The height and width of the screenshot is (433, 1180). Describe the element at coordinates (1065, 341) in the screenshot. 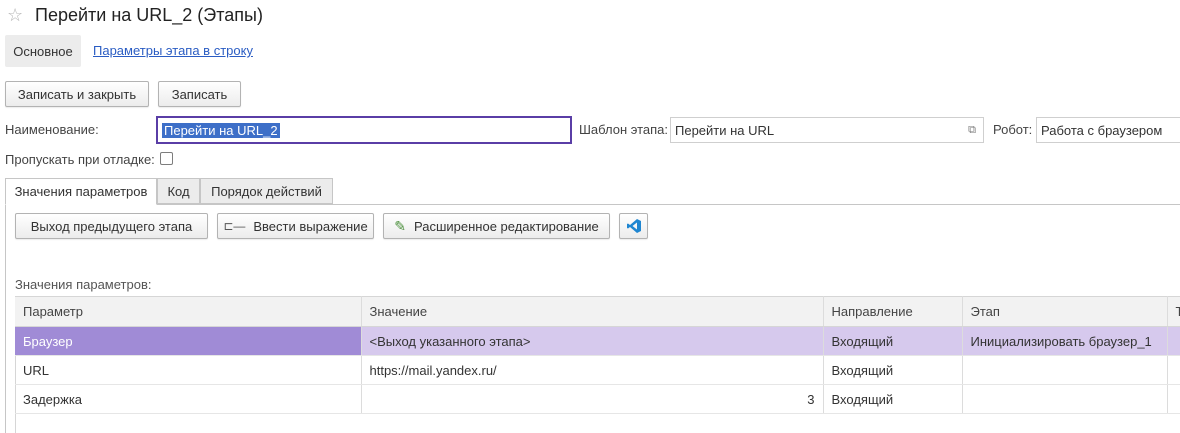

I see `cell-stage: Инициализировать браузер_1` at that location.